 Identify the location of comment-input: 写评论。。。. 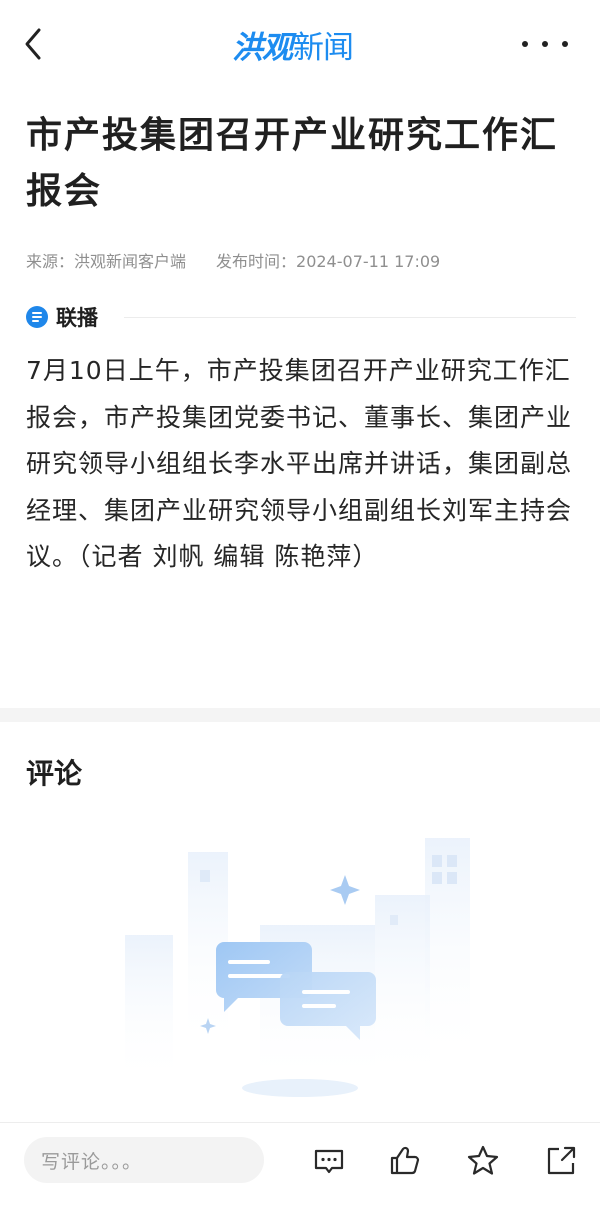
(144, 1160).